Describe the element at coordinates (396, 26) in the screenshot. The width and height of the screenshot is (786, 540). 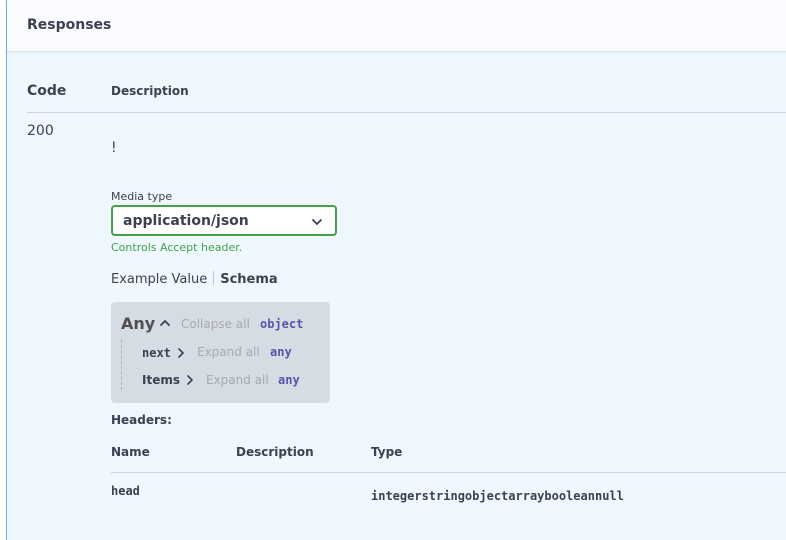
I see `responses-header: Responses` at that location.